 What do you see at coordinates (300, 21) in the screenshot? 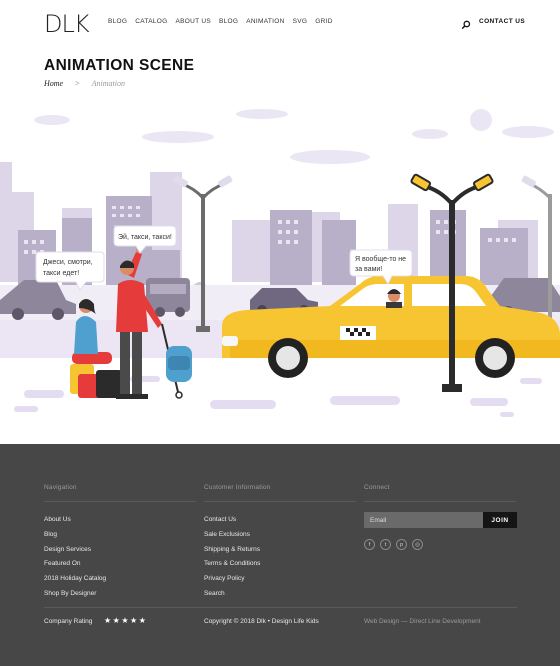
I see `nav-item-svg: SVG` at bounding box center [300, 21].